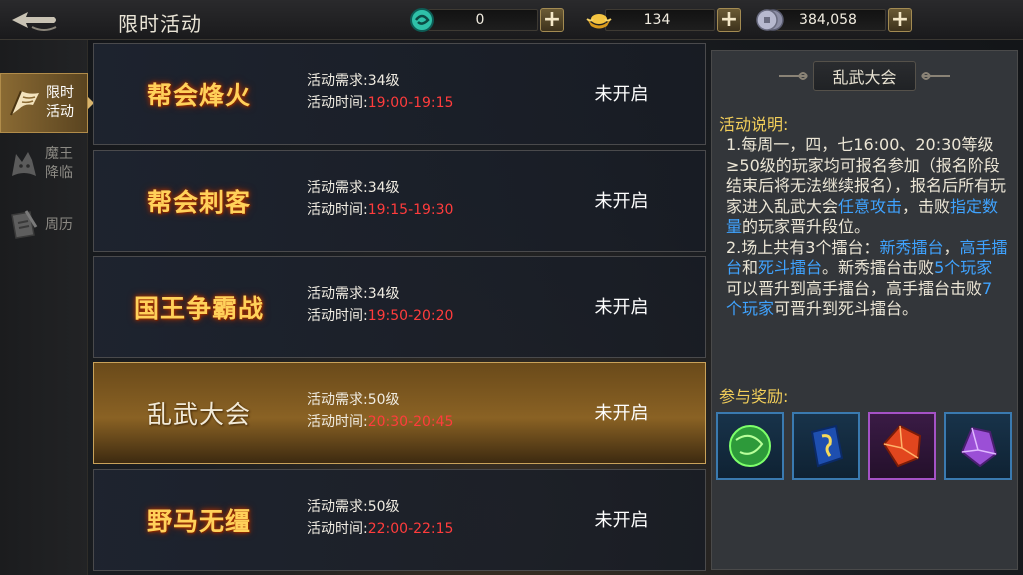  I want to click on event-name: 乱武大会, so click(198, 414).